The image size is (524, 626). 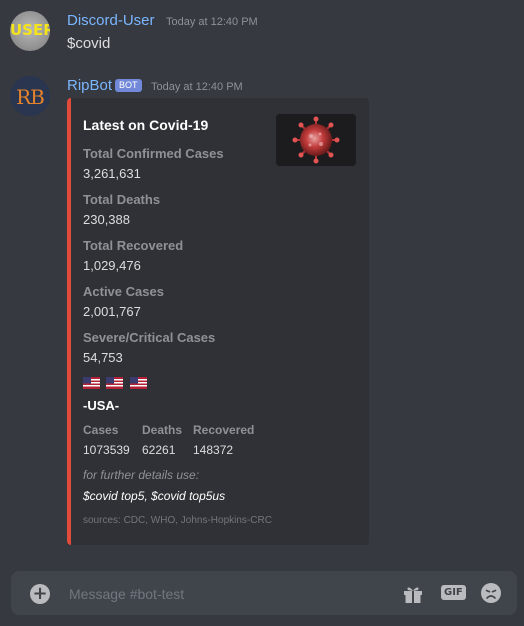 What do you see at coordinates (149, 337) in the screenshot?
I see `field-name: Severe/Critical Cases` at bounding box center [149, 337].